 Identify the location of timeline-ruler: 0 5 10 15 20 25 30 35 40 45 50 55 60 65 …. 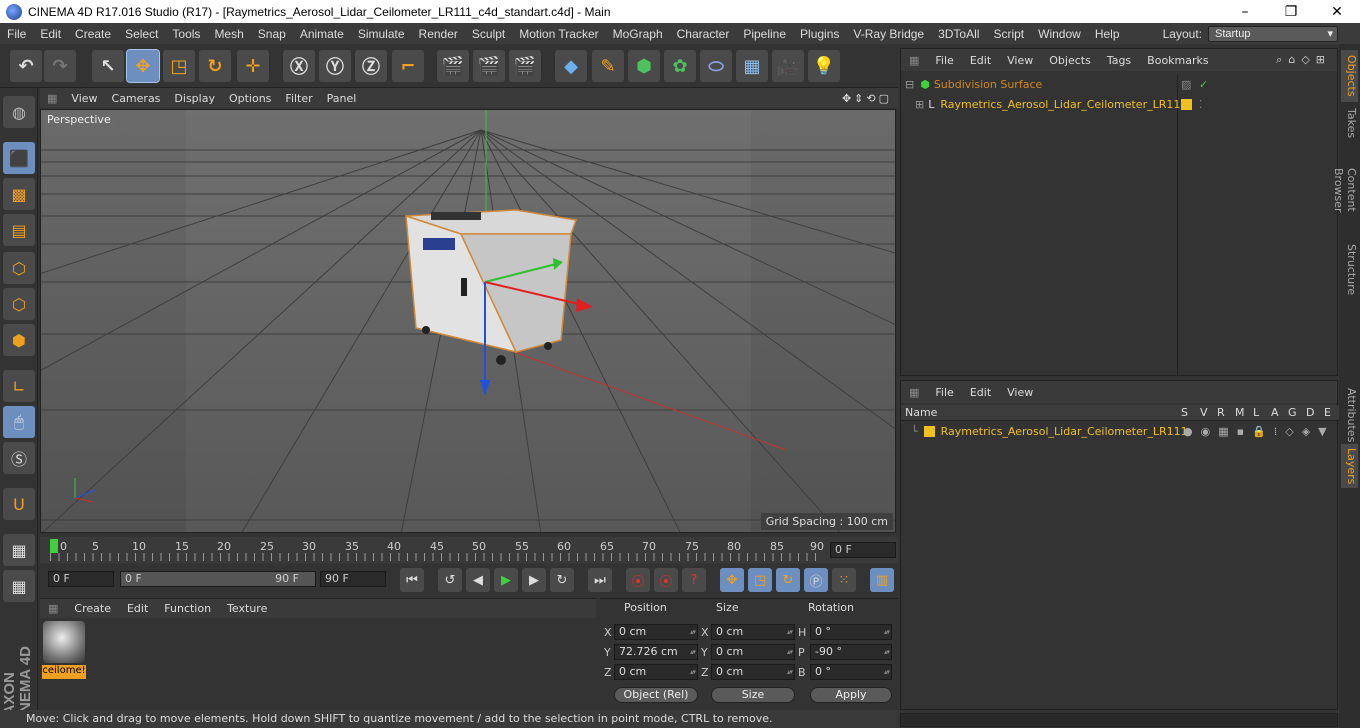
(469, 550).